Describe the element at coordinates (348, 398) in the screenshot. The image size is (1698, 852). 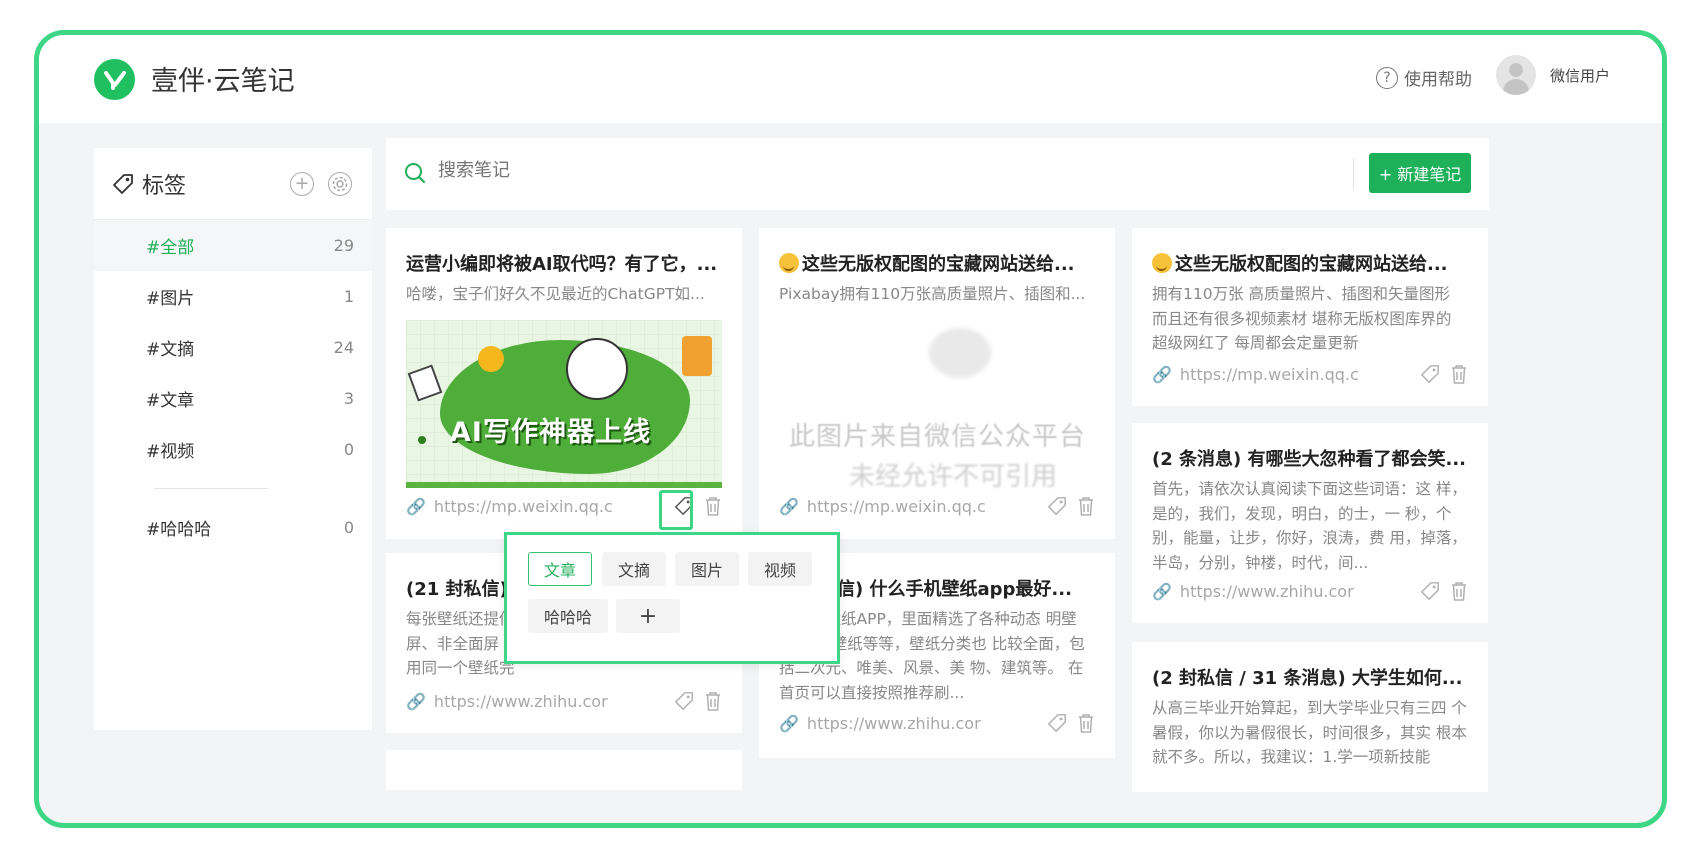
I see `tag-count: 3` at that location.